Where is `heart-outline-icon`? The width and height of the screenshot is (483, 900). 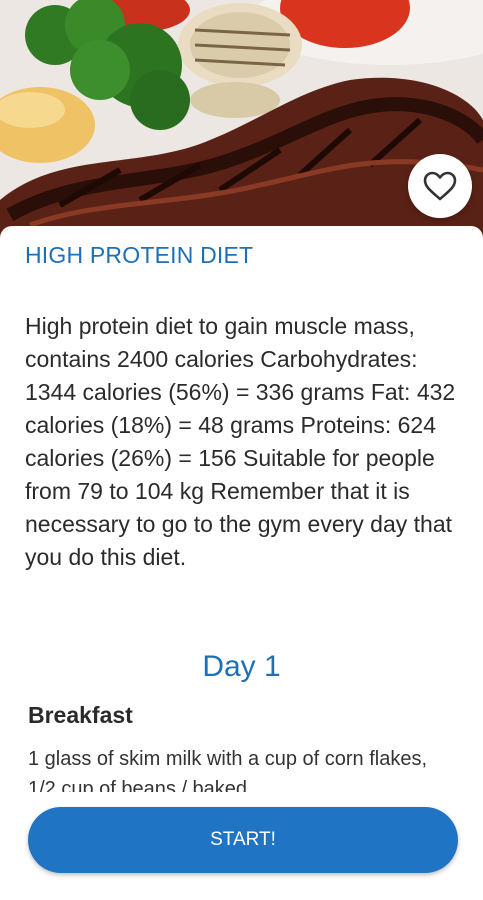
heart-outline-icon is located at coordinates (440, 186).